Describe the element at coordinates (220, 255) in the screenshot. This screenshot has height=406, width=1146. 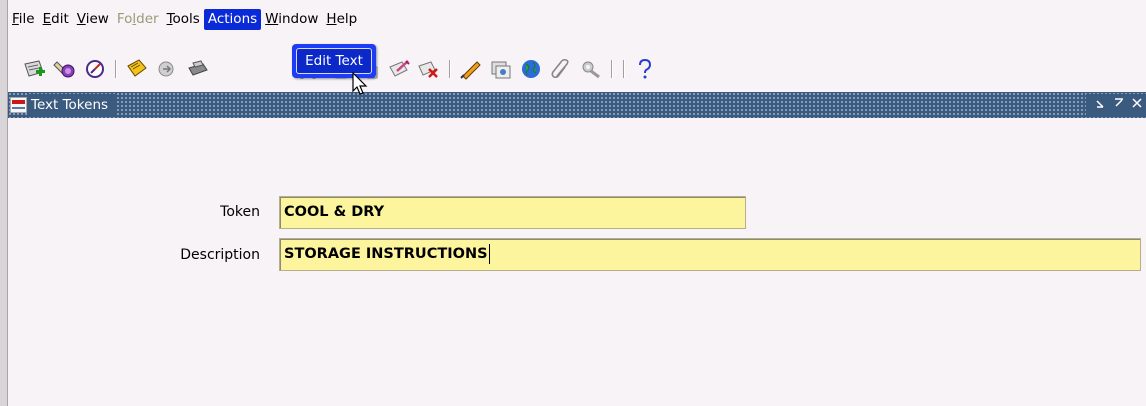
I see `description-label: Description` at that location.